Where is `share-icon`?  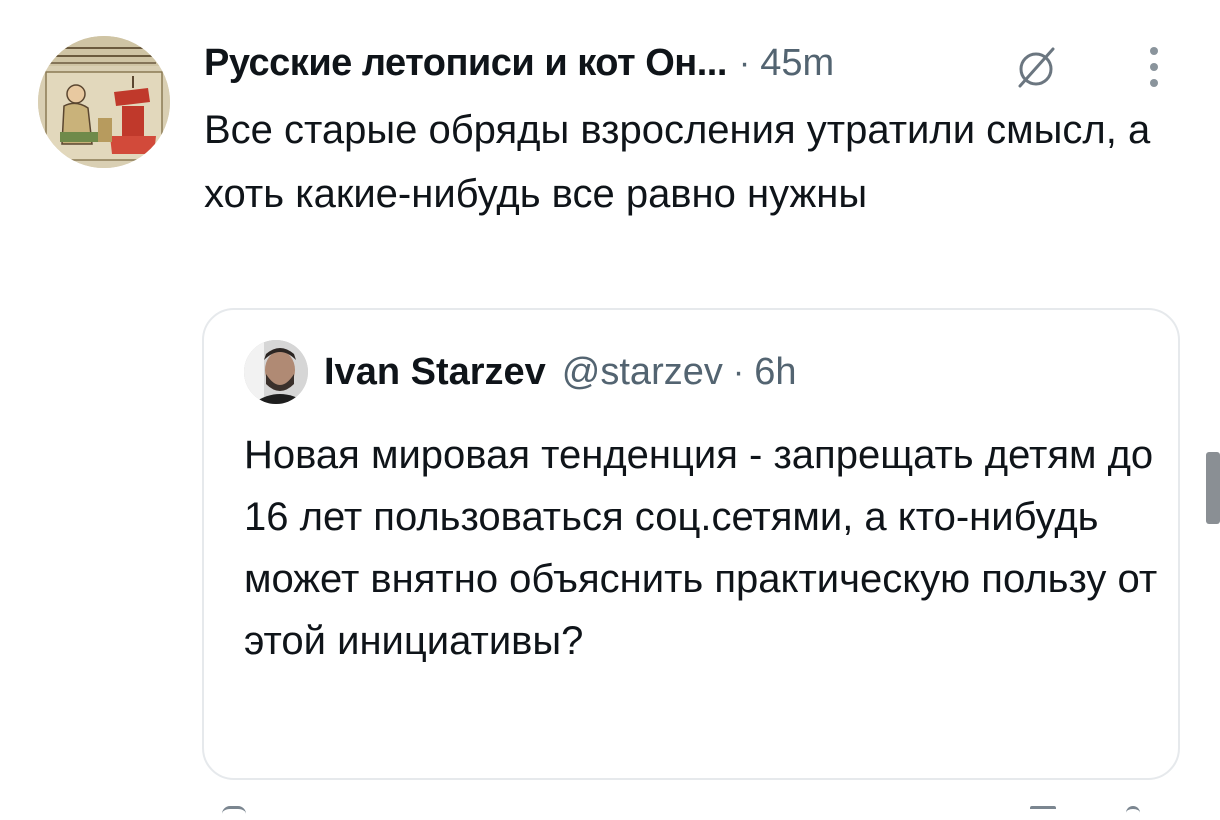 share-icon is located at coordinates (1133, 813).